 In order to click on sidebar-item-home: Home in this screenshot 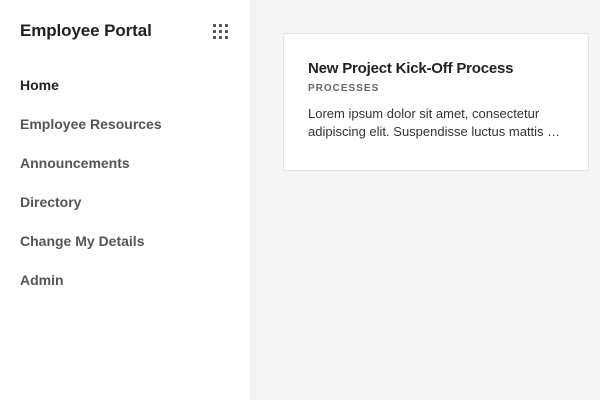, I will do `click(91, 94)`.